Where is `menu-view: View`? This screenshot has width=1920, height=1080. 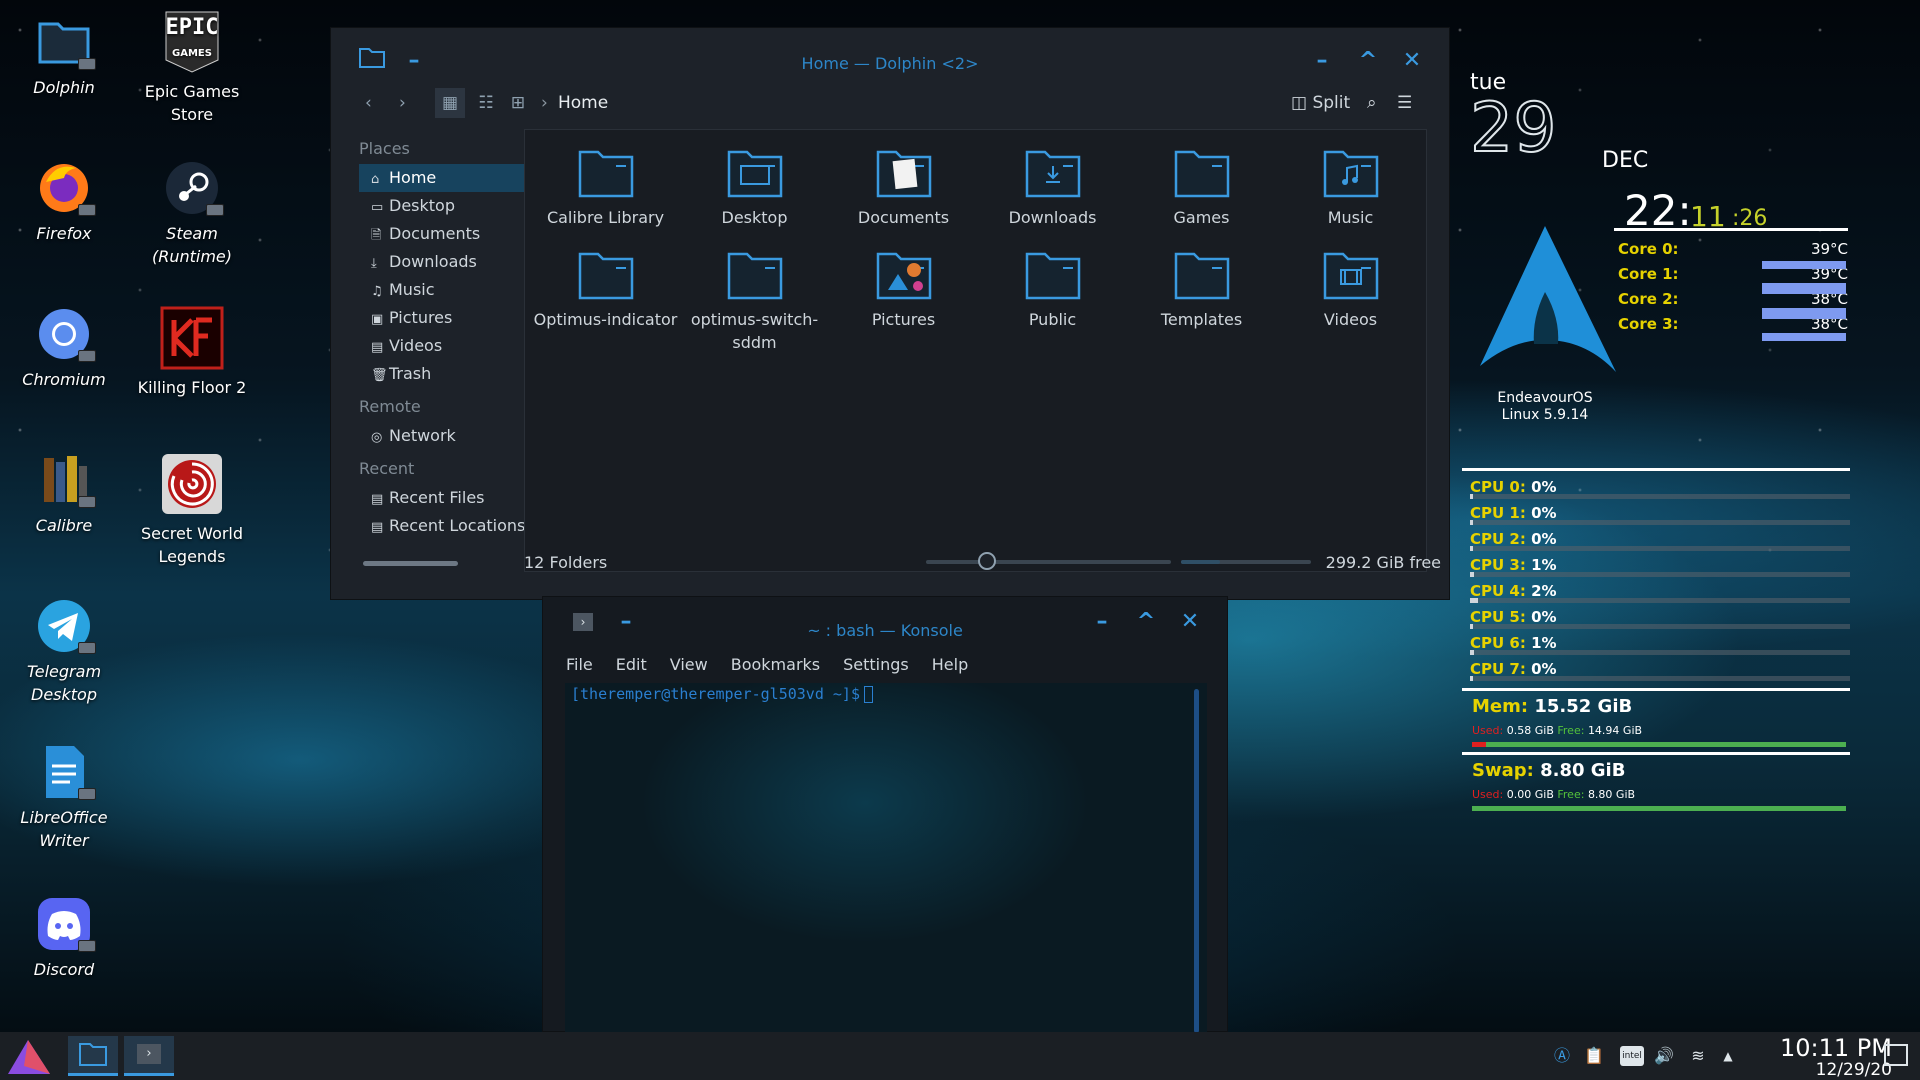
menu-view: View is located at coordinates (689, 664).